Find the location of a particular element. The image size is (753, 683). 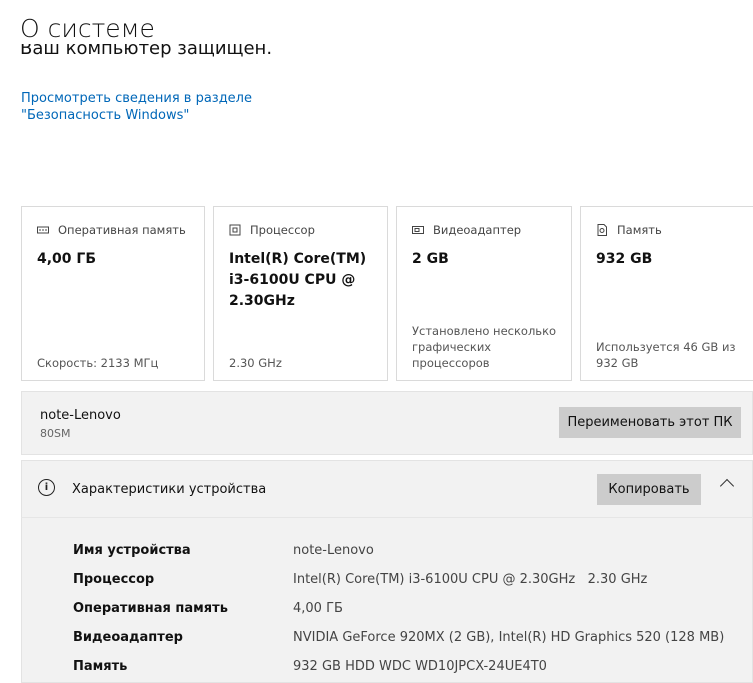

device-name-panel: note-Lenovo 80SM Переименовать этот ПК is located at coordinates (387, 423).